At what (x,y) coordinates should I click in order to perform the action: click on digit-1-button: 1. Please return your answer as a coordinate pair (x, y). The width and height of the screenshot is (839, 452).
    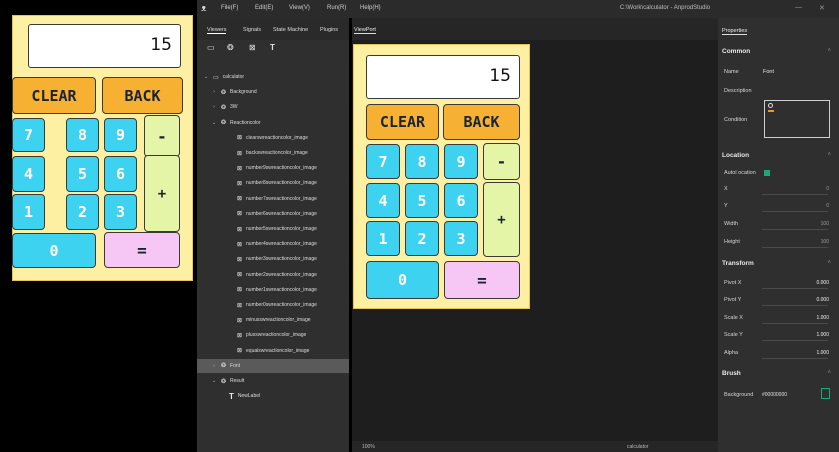
    Looking at the image, I should click on (28, 212).